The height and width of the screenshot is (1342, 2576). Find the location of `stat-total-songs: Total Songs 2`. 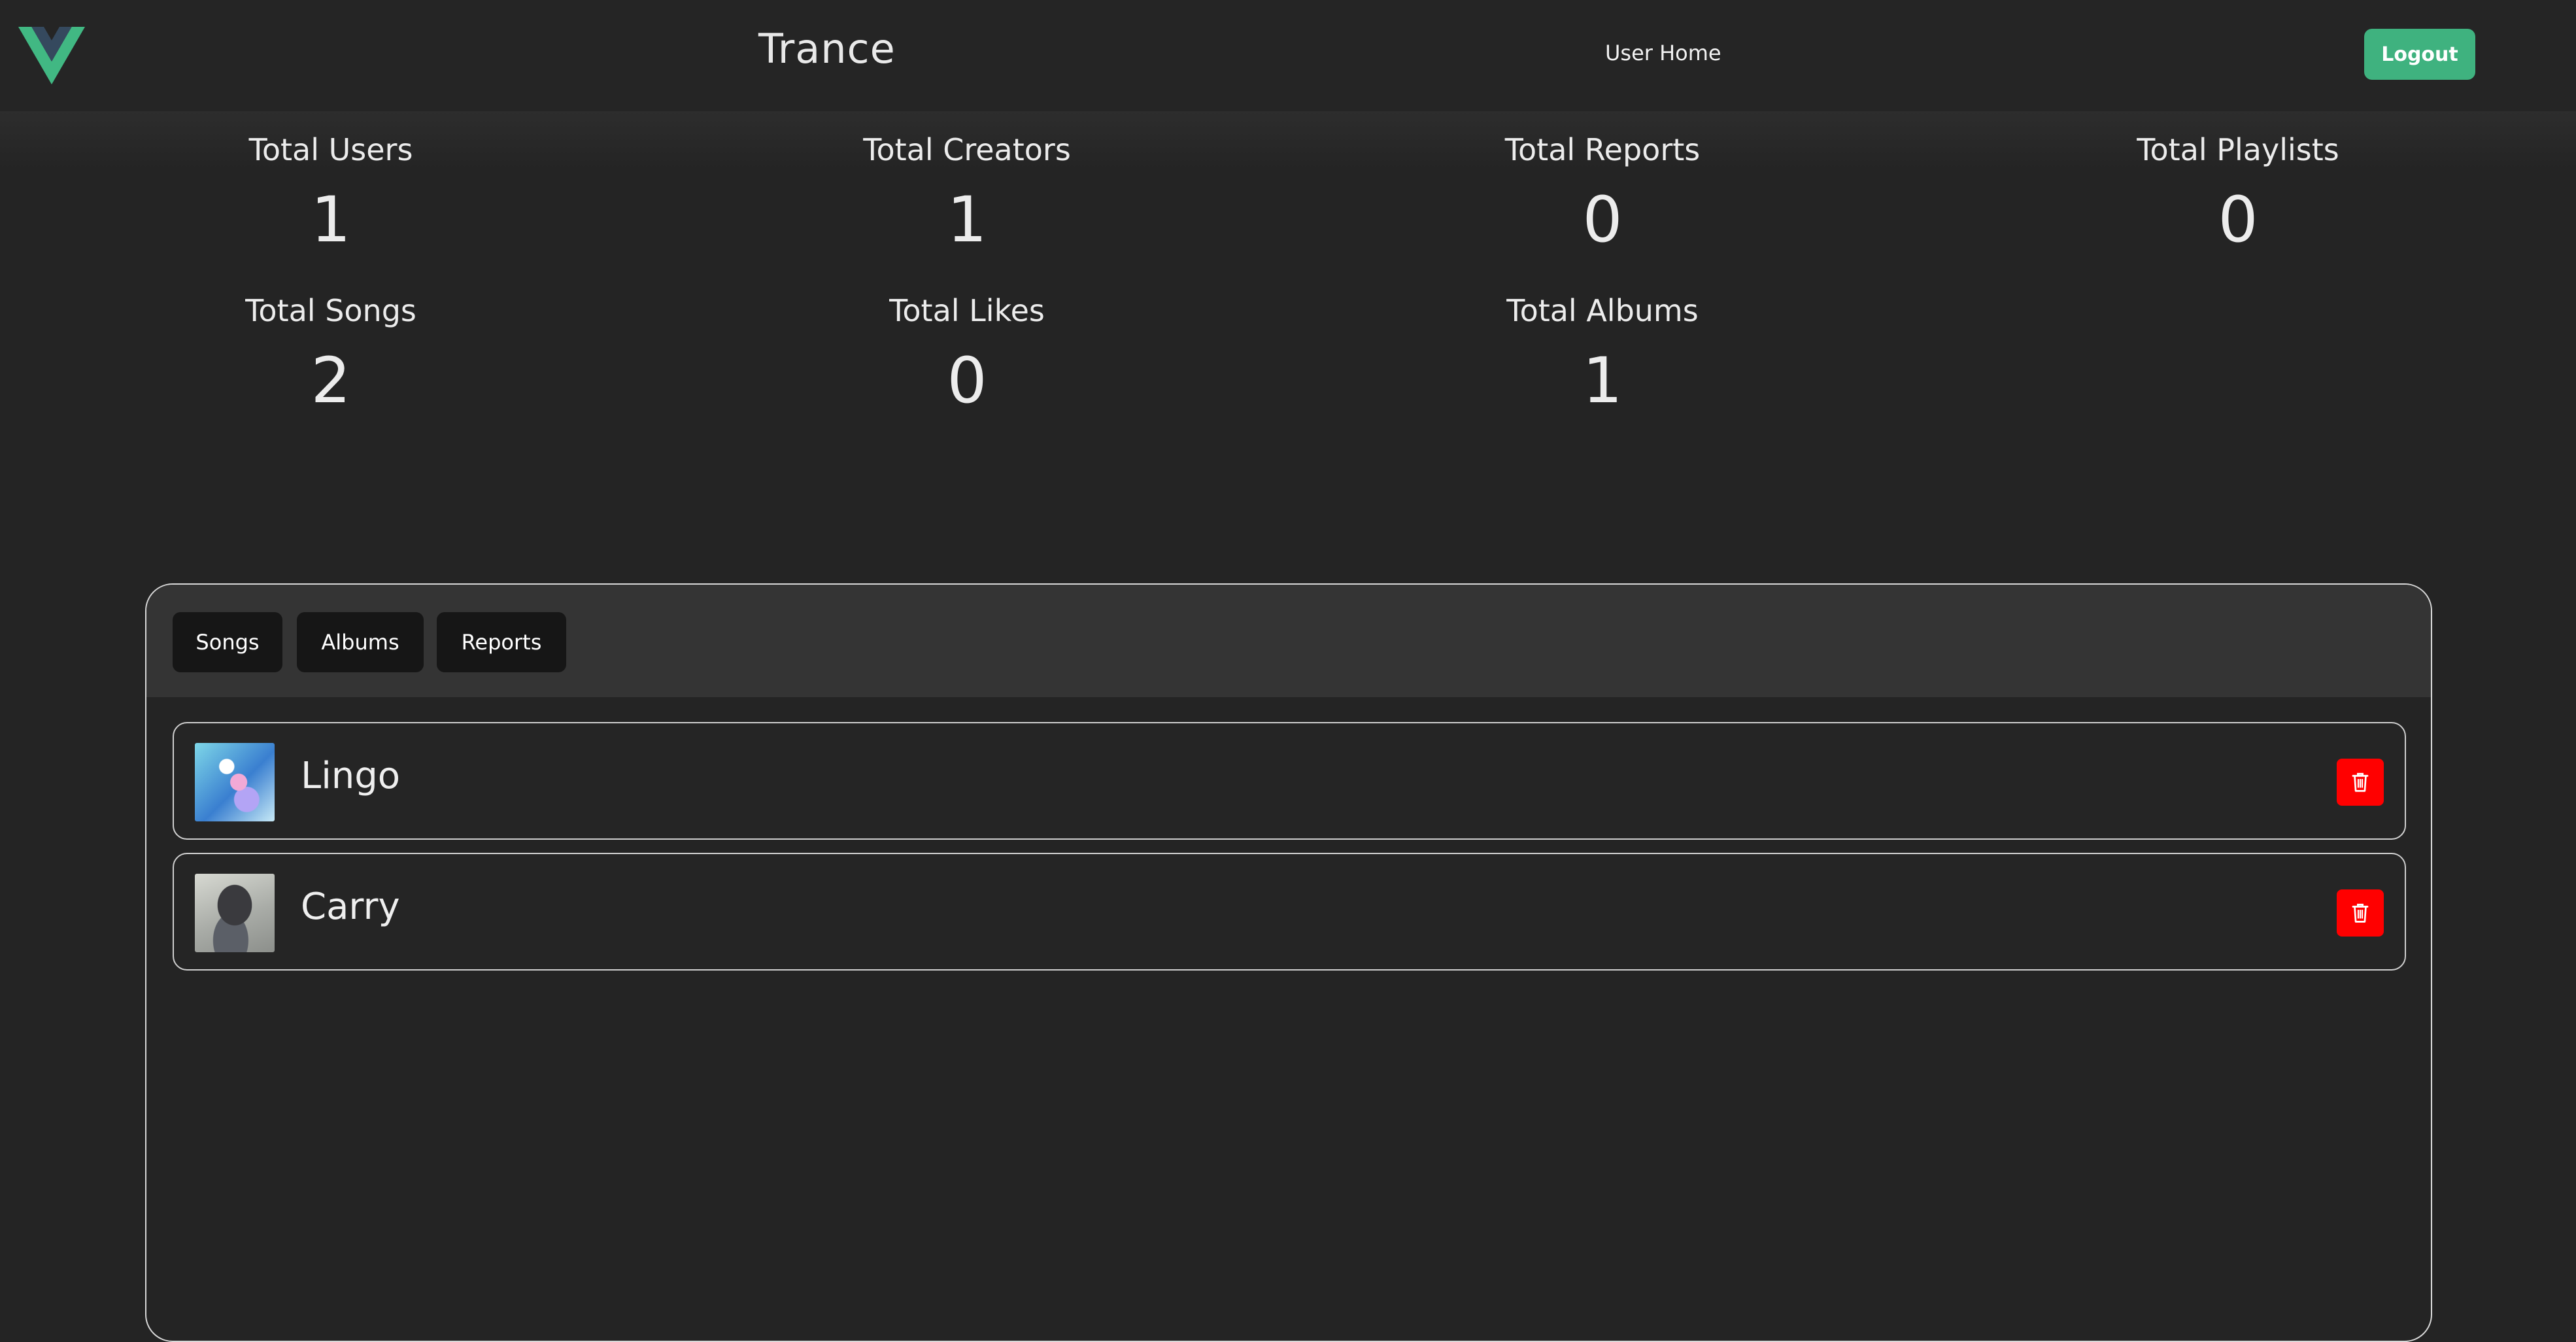

stat-total-songs: Total Songs 2 is located at coordinates (331, 354).